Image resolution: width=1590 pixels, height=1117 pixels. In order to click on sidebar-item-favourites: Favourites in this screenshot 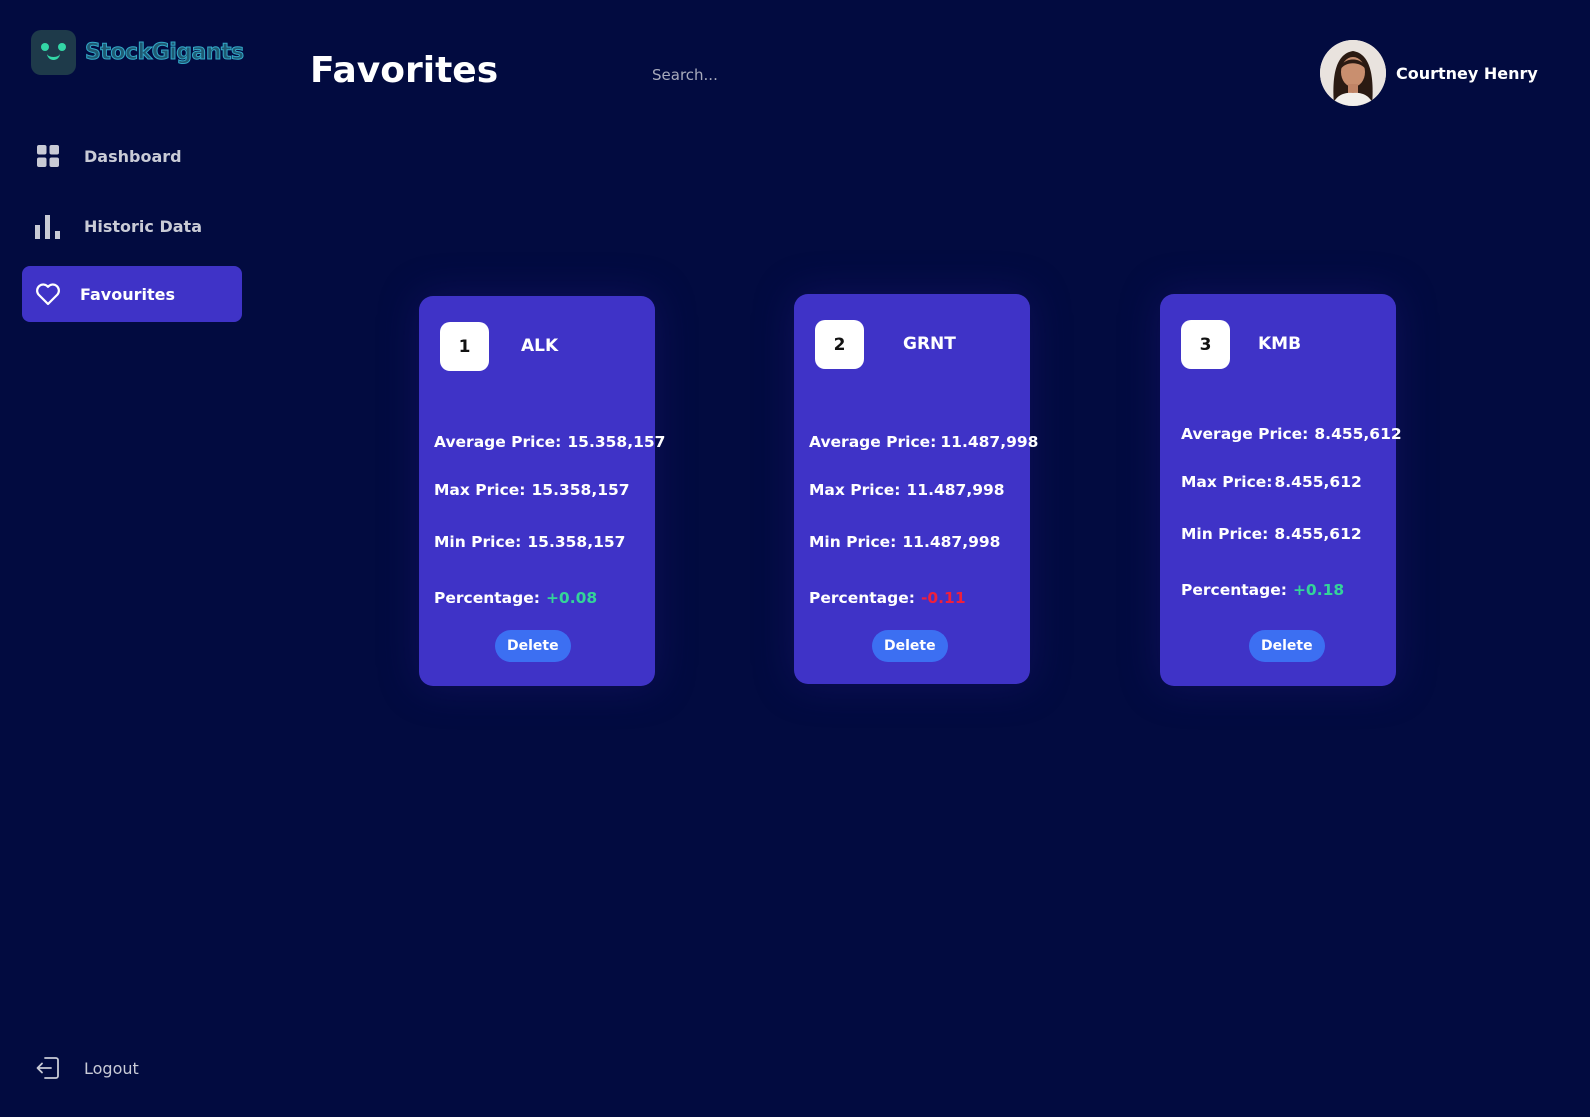, I will do `click(132, 294)`.